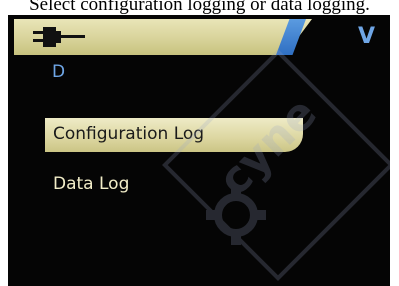  What do you see at coordinates (174, 185) in the screenshot?
I see `menu-item-data-log: Data Log` at bounding box center [174, 185].